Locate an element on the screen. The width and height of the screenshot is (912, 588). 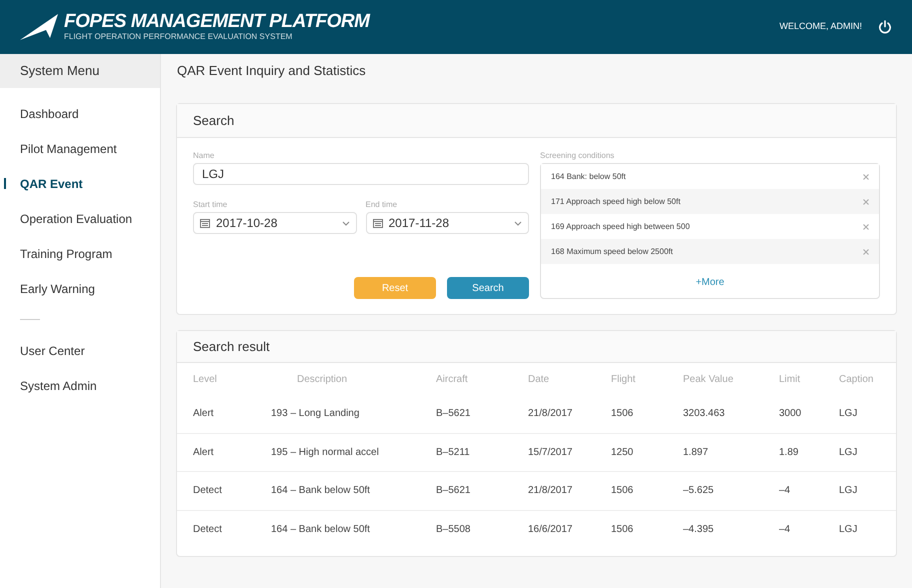
table-cell-text: 16/6/2017 is located at coordinates (551, 530).